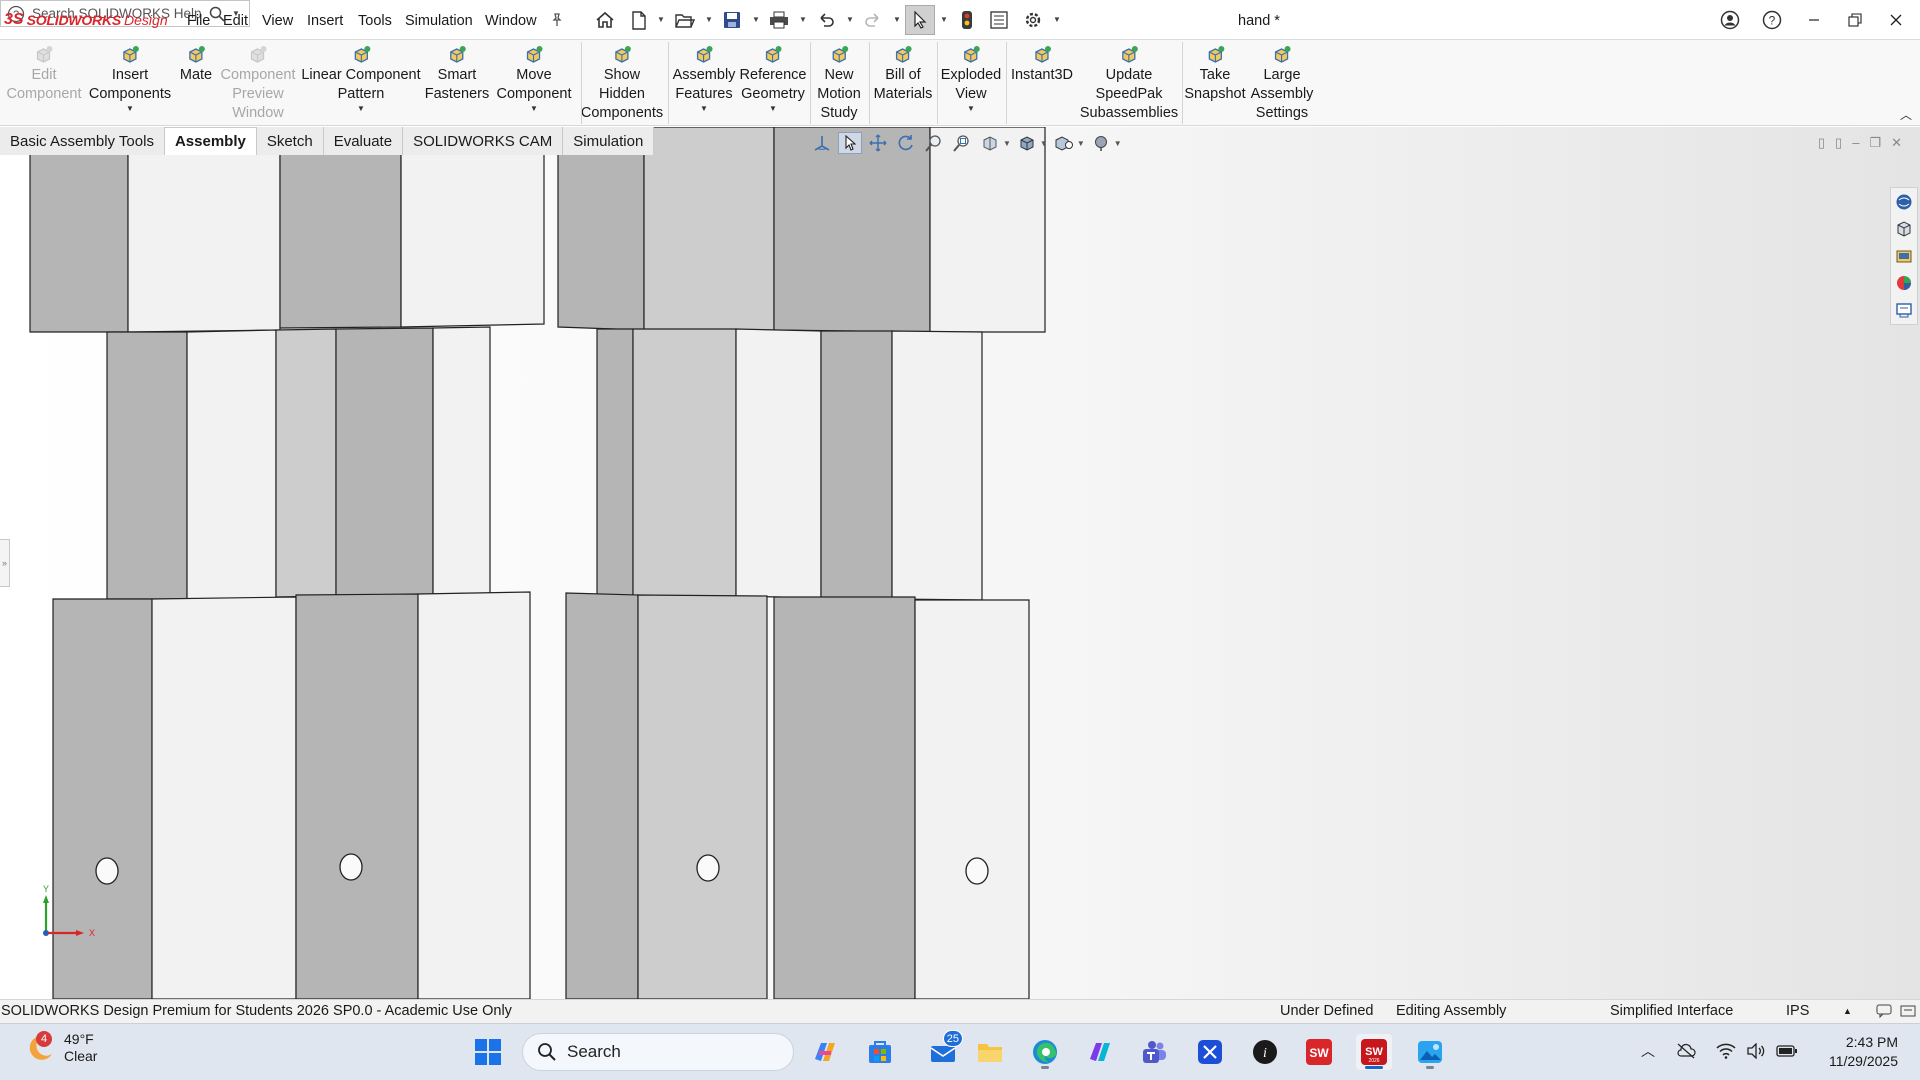 This screenshot has width=1920, height=1080. What do you see at coordinates (1904, 283) in the screenshot?
I see `appearances-scenes-icon` at bounding box center [1904, 283].